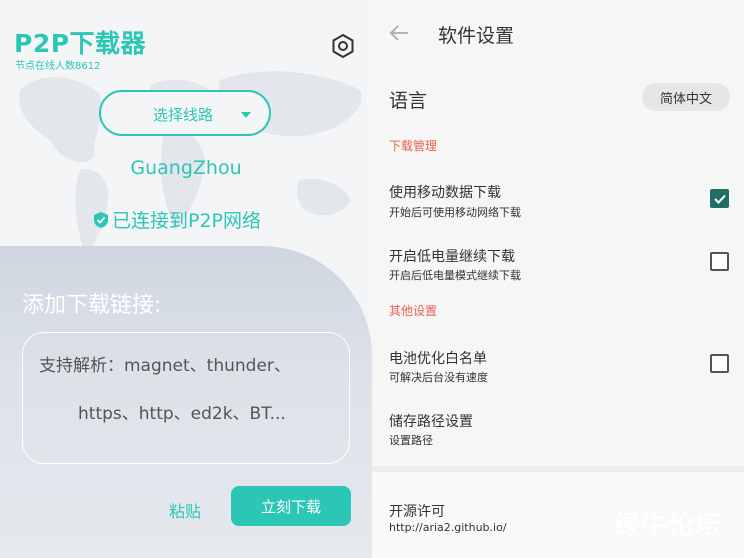 The width and height of the screenshot is (744, 558). I want to click on connection-status: 已连接到P2P网络, so click(177, 219).